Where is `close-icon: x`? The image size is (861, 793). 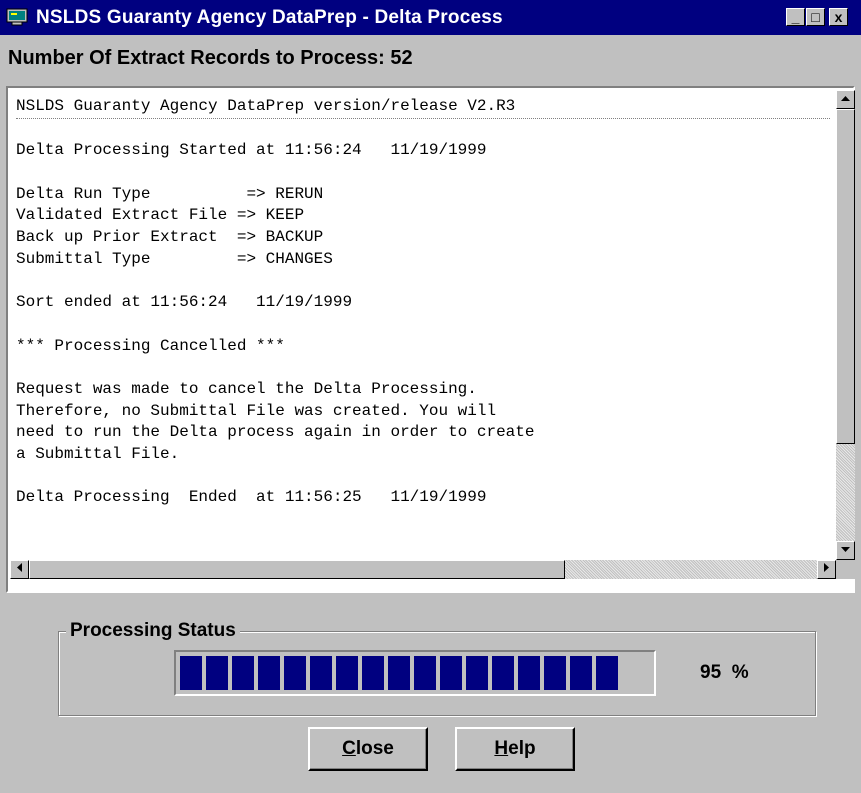 close-icon: x is located at coordinates (838, 17).